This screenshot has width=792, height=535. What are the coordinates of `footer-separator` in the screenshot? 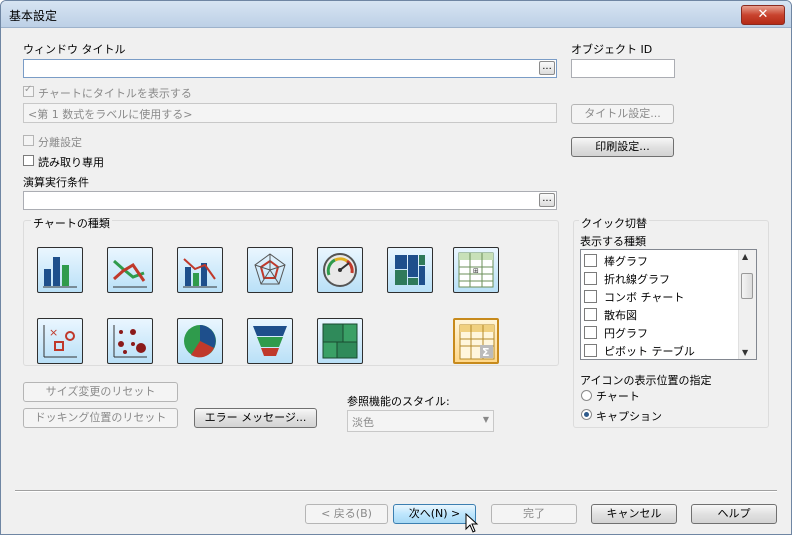 It's located at (396, 491).